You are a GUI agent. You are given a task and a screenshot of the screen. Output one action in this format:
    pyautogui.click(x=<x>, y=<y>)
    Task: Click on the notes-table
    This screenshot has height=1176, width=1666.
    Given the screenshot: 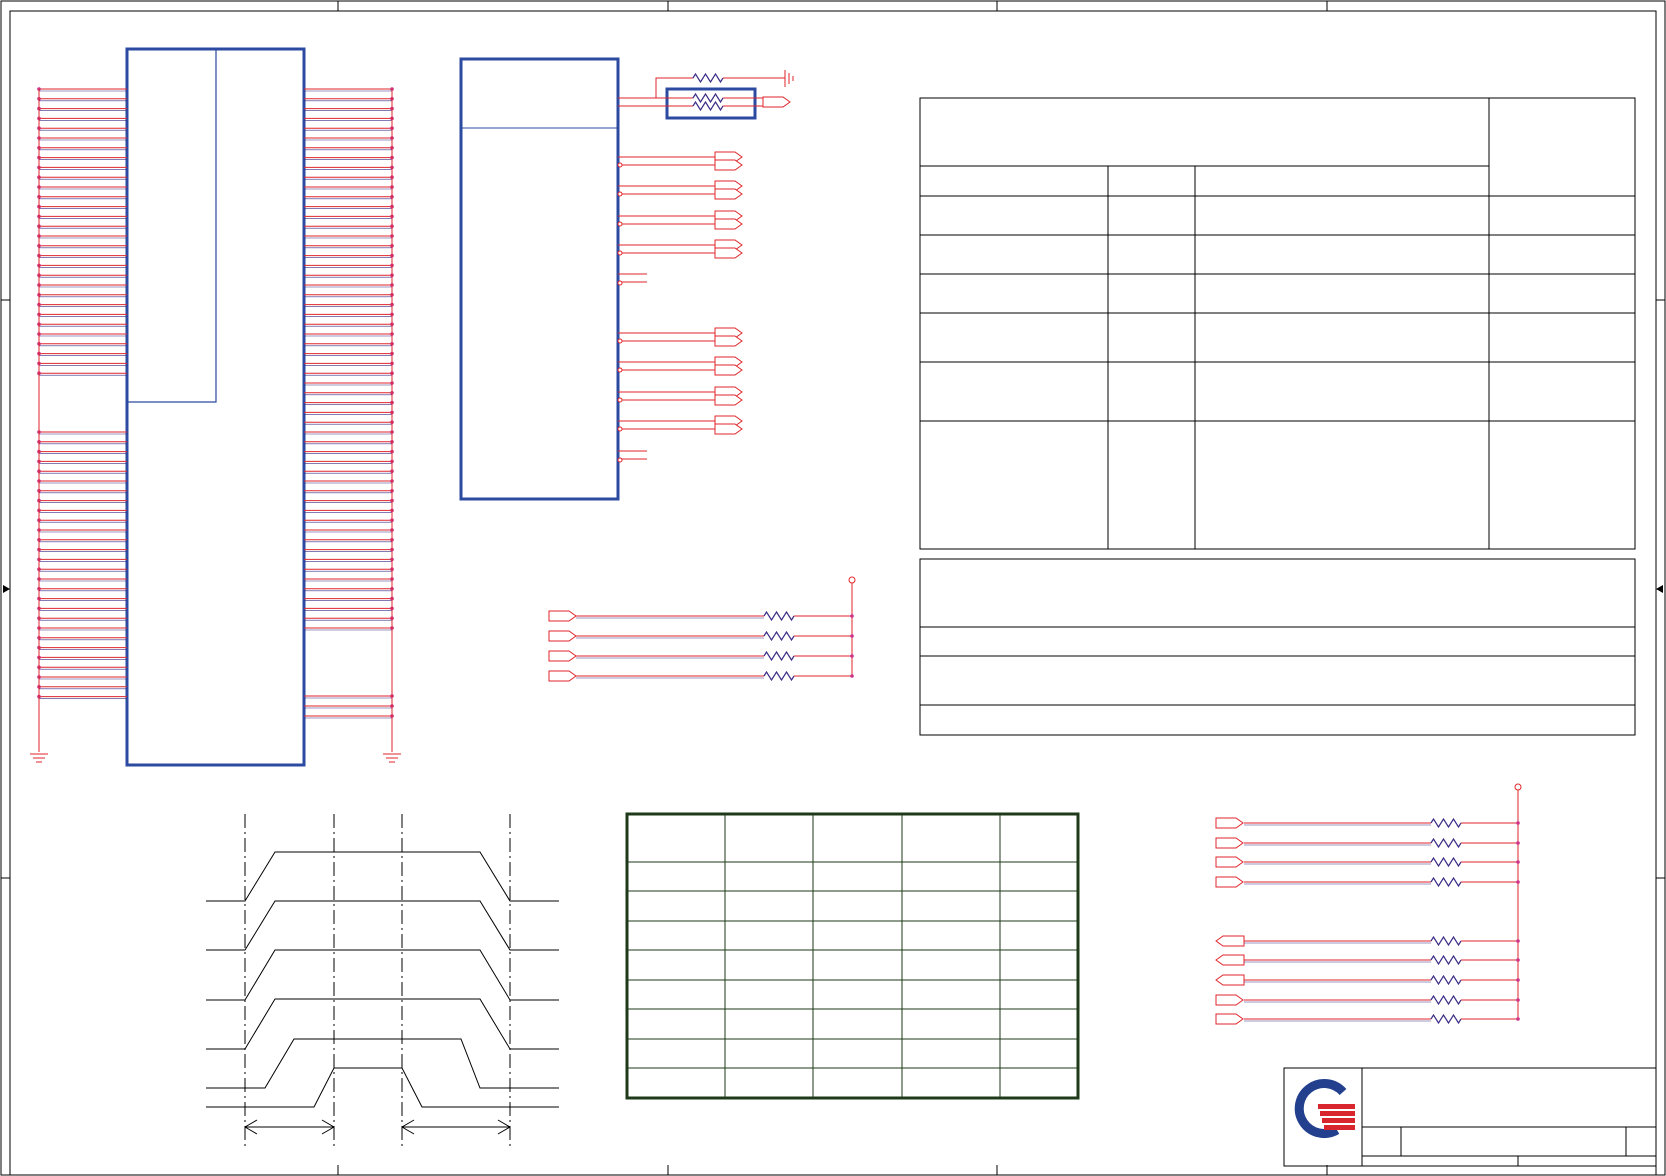 What is the action you would take?
    pyautogui.click(x=1277, y=647)
    